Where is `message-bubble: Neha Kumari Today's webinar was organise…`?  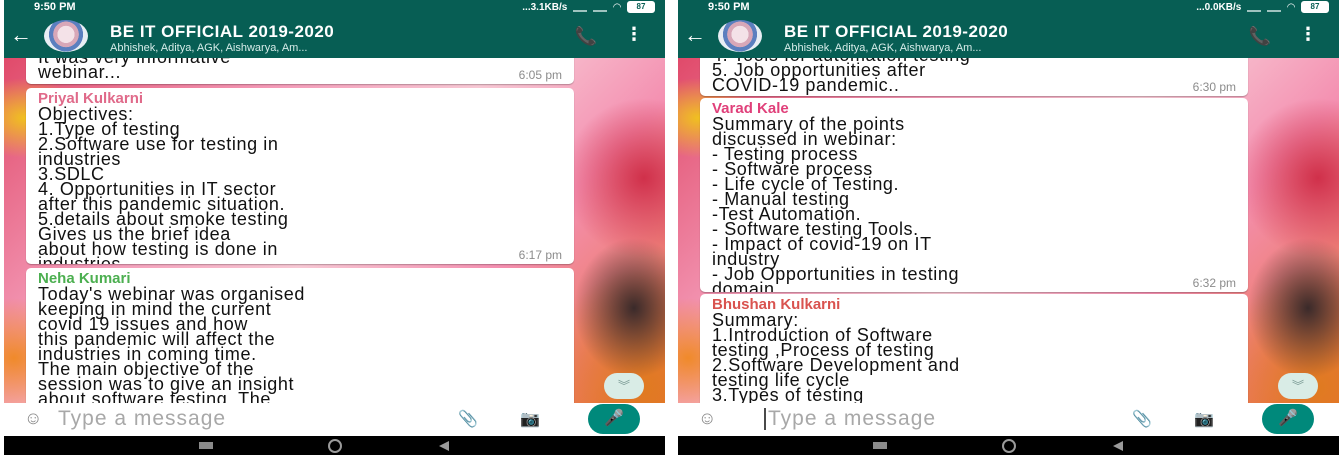 message-bubble: Neha Kumari Today's webinar was organise… is located at coordinates (300, 335).